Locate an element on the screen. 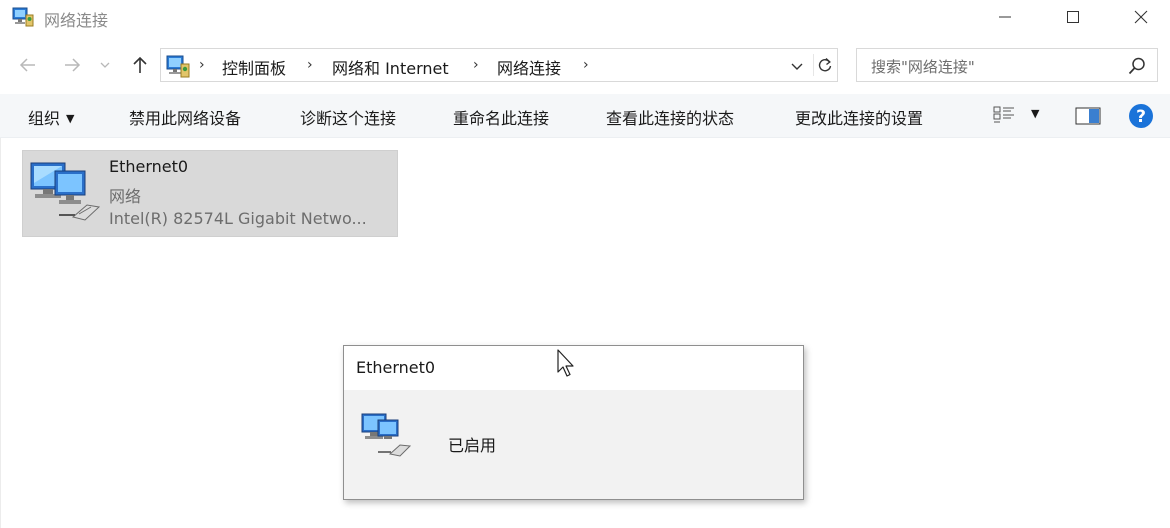  minimize-button is located at coordinates (1005, 17).